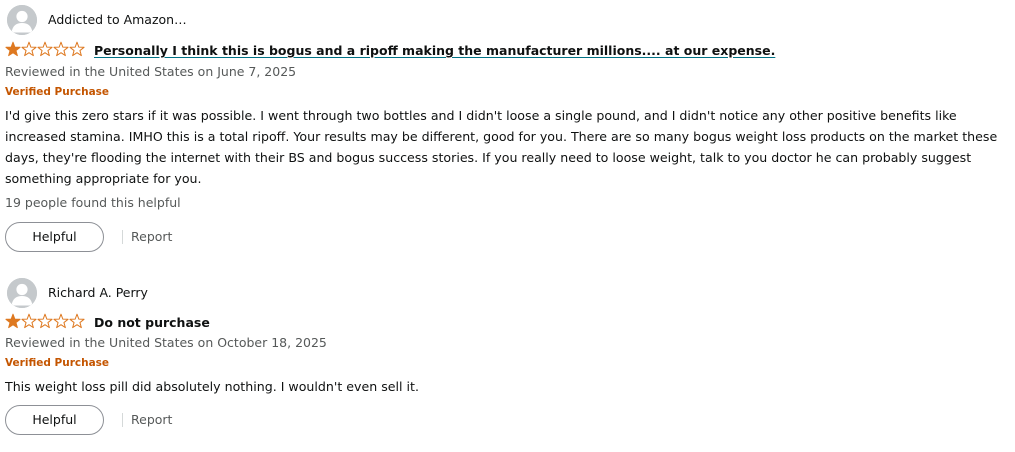 Image resolution: width=1015 pixels, height=452 pixels. Describe the element at coordinates (152, 322) in the screenshot. I see `review-title: Do not purchase` at that location.